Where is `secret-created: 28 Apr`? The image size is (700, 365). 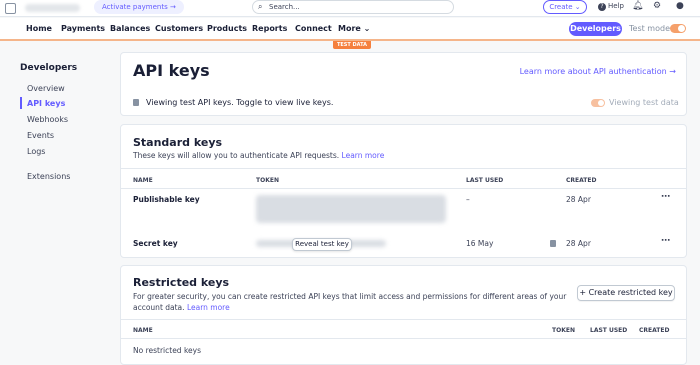 secret-created: 28 Apr is located at coordinates (578, 243).